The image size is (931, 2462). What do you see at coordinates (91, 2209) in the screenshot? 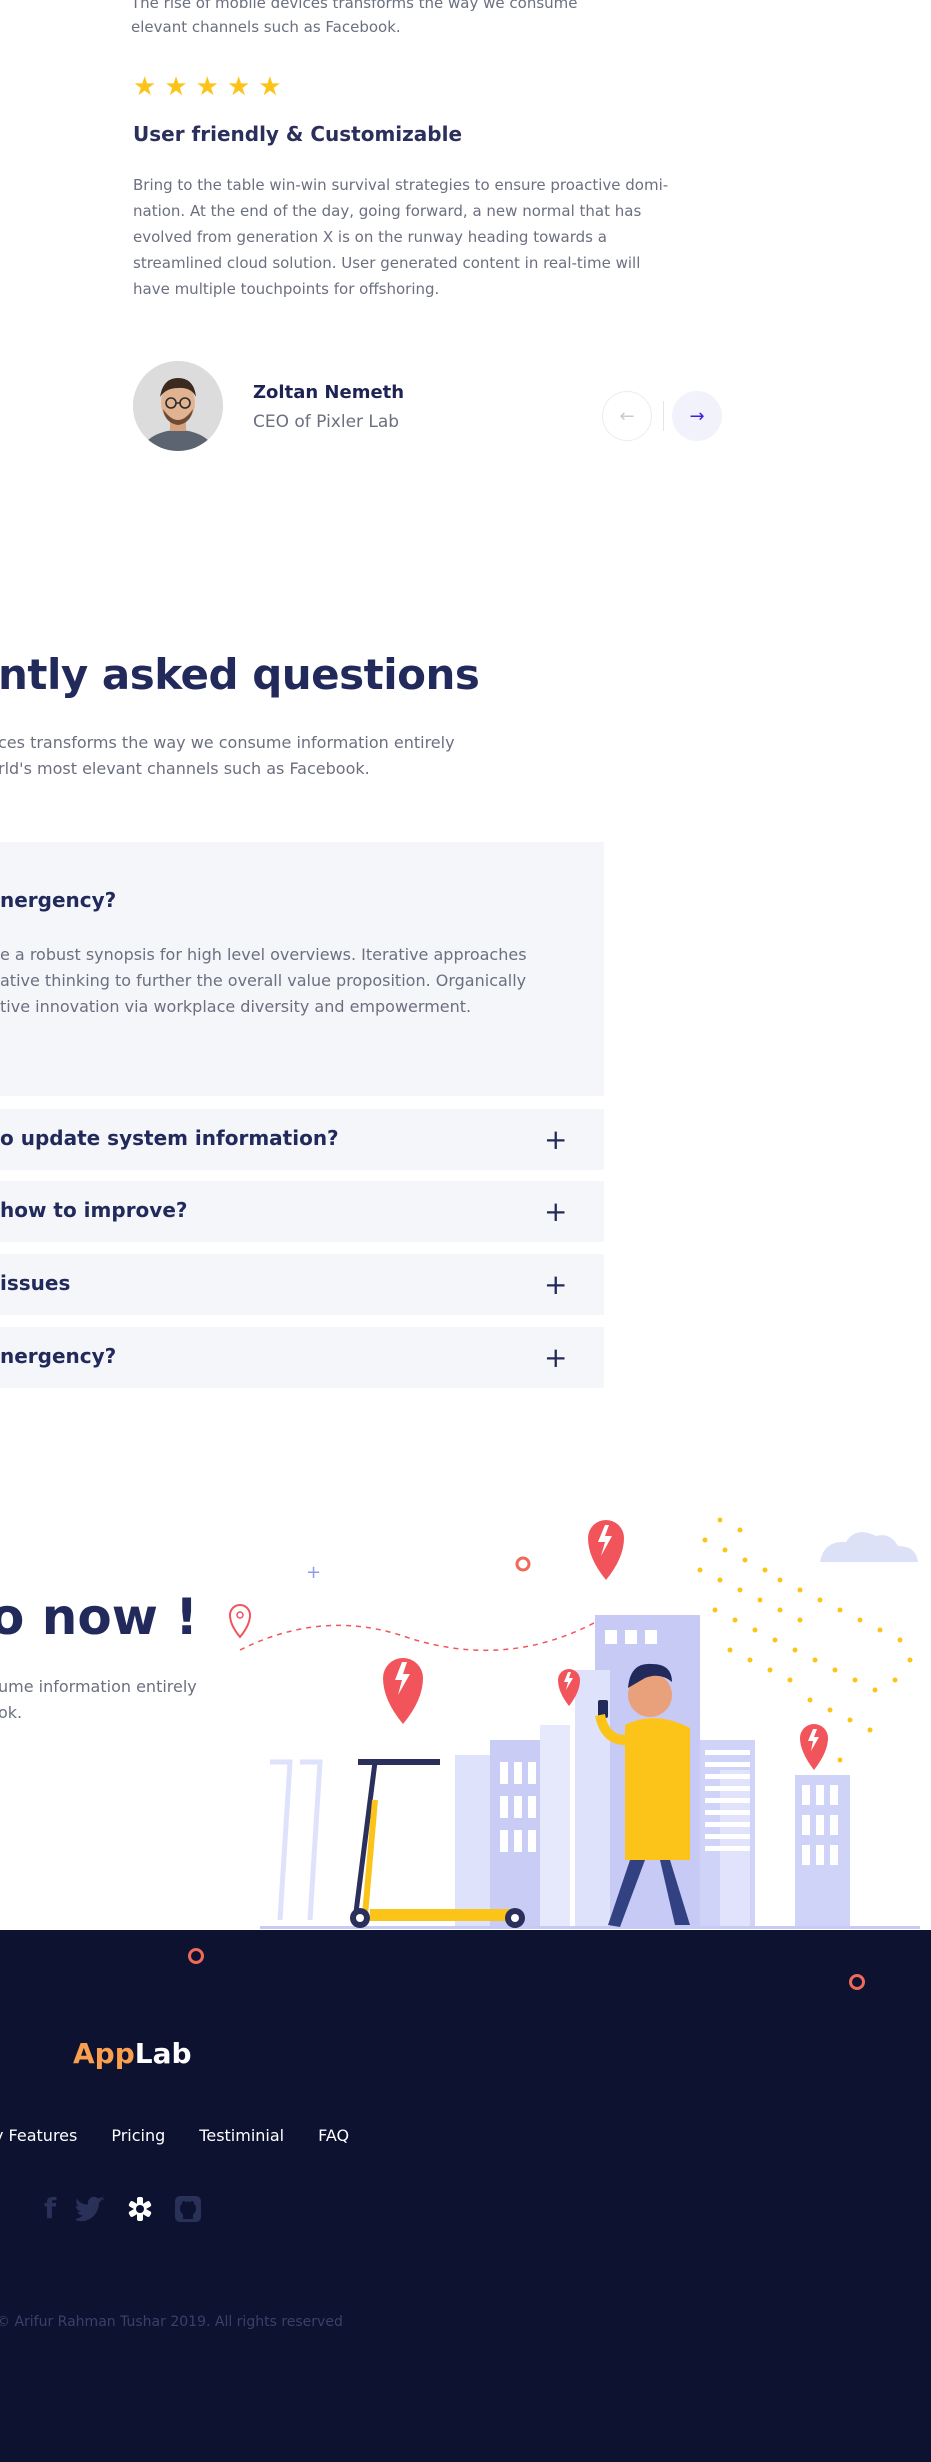
I see `twitter-icon` at bounding box center [91, 2209].